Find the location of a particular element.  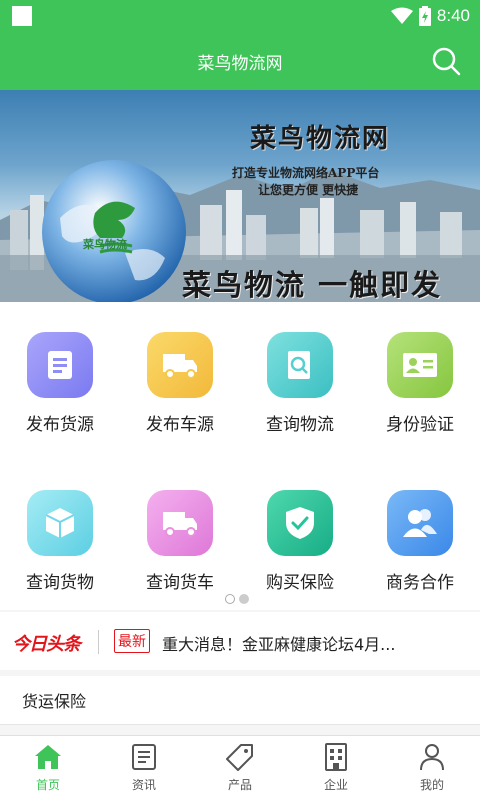

tab-products: 产品 is located at coordinates (240, 768).